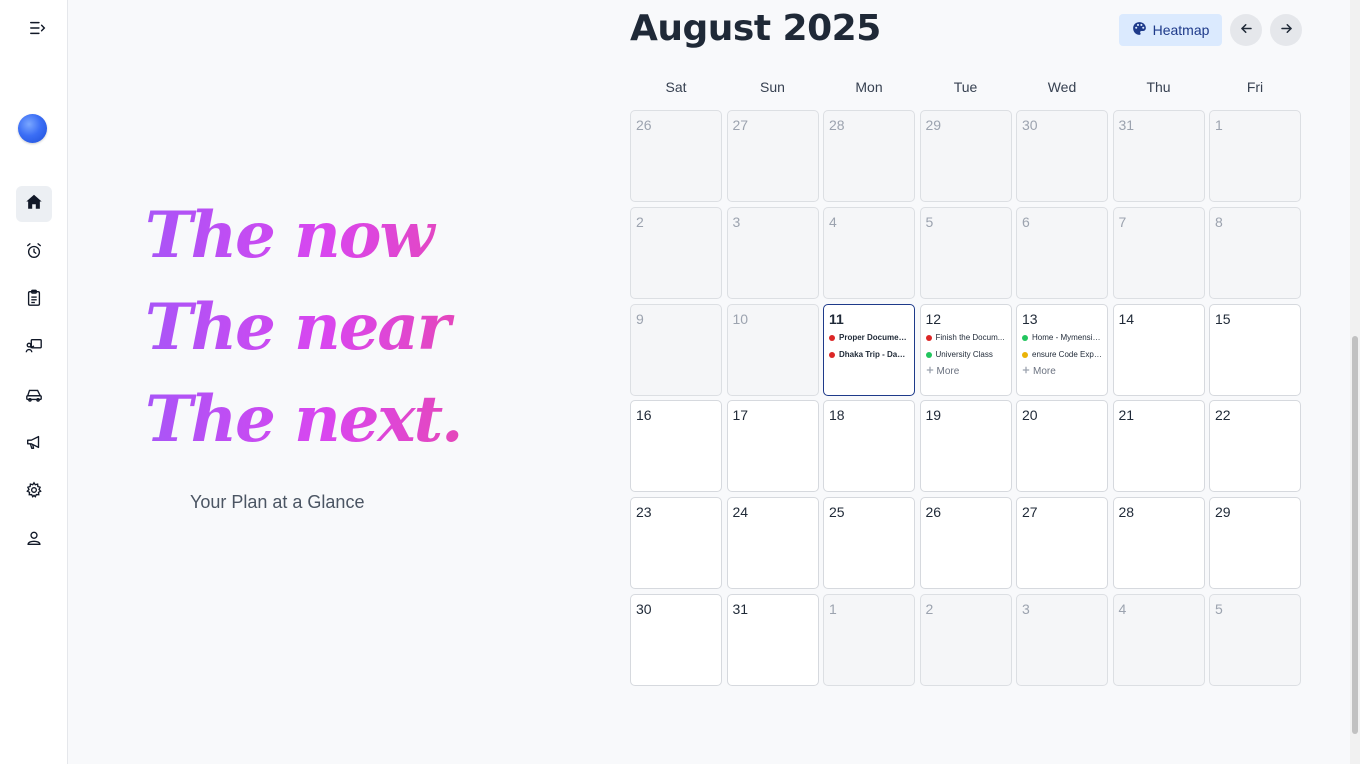 The image size is (1360, 764). What do you see at coordinates (676, 543) in the screenshot?
I see `day-cell: 23` at bounding box center [676, 543].